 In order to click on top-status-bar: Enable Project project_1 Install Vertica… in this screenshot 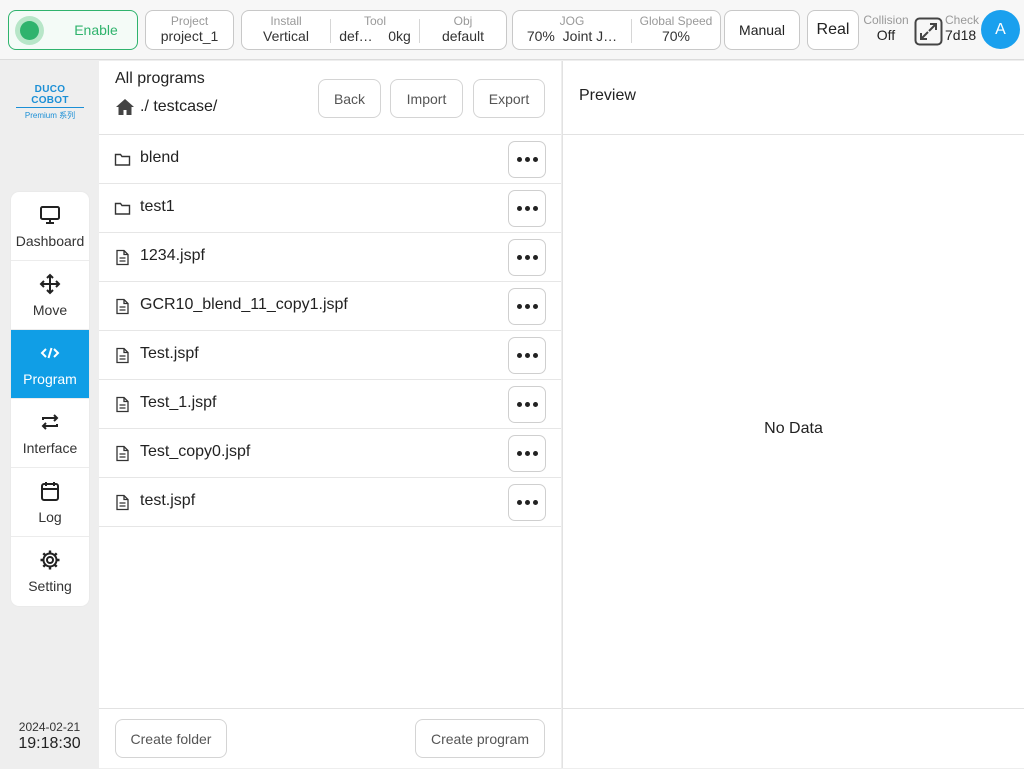, I will do `click(512, 30)`.